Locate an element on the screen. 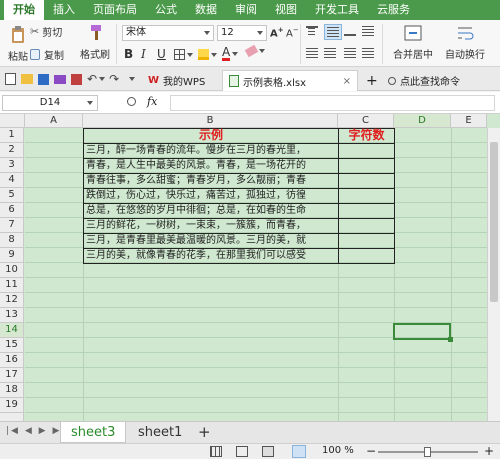 Image resolution: width=500 pixels, height=459 pixels. cell-b2: 三月，醉一场青春的流年。慢步在三月的春光里， is located at coordinates (210, 150).